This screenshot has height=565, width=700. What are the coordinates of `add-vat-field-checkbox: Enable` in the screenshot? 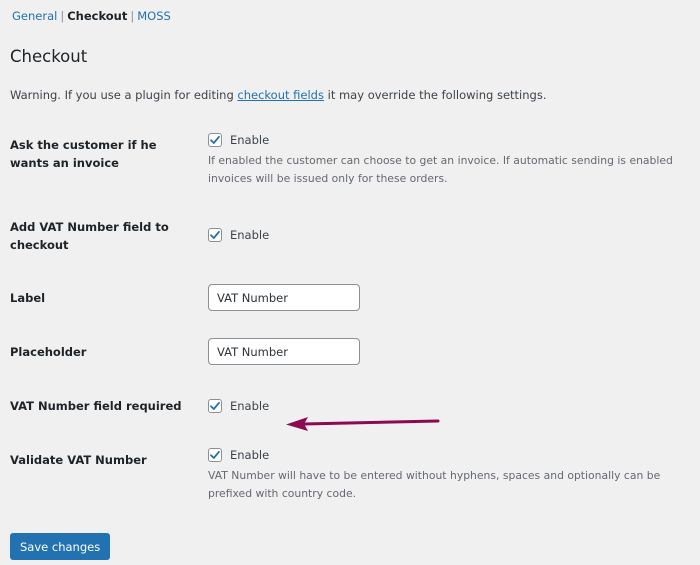 It's located at (238, 235).